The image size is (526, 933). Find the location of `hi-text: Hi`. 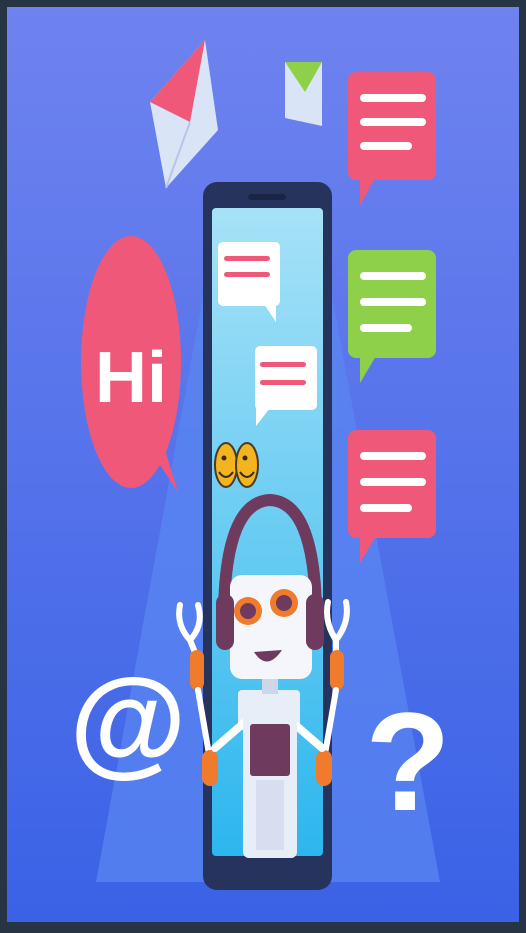

hi-text: Hi is located at coordinates (131, 378).